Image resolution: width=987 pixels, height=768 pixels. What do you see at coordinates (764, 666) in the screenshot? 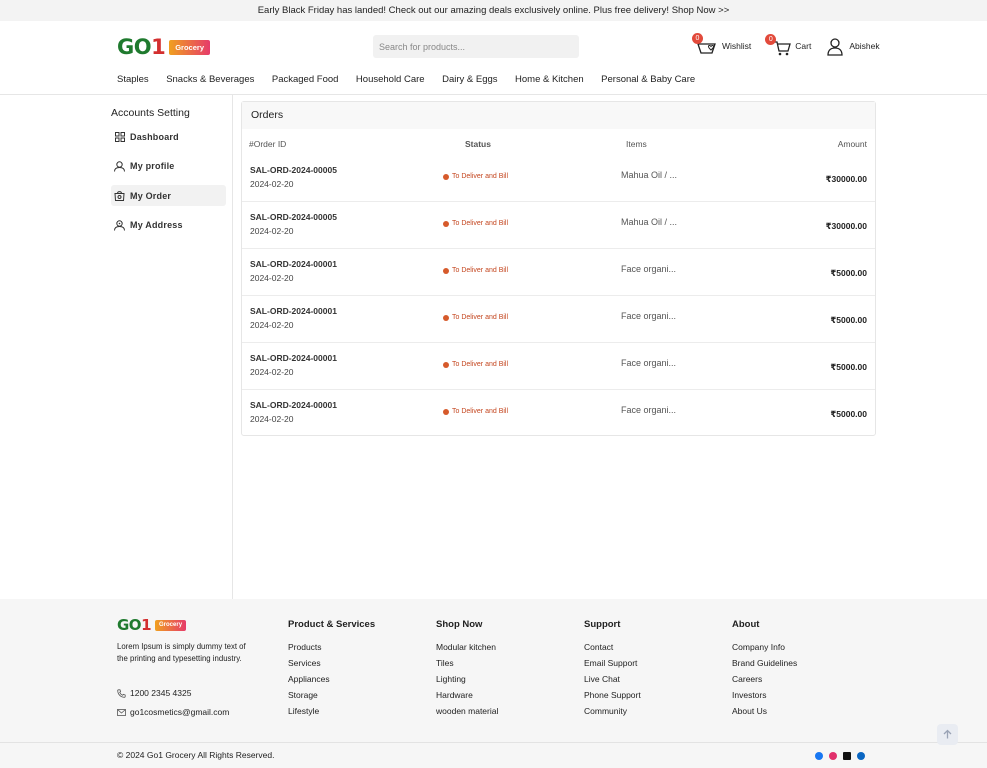
I see `footer-link: Brand Guidelines` at bounding box center [764, 666].